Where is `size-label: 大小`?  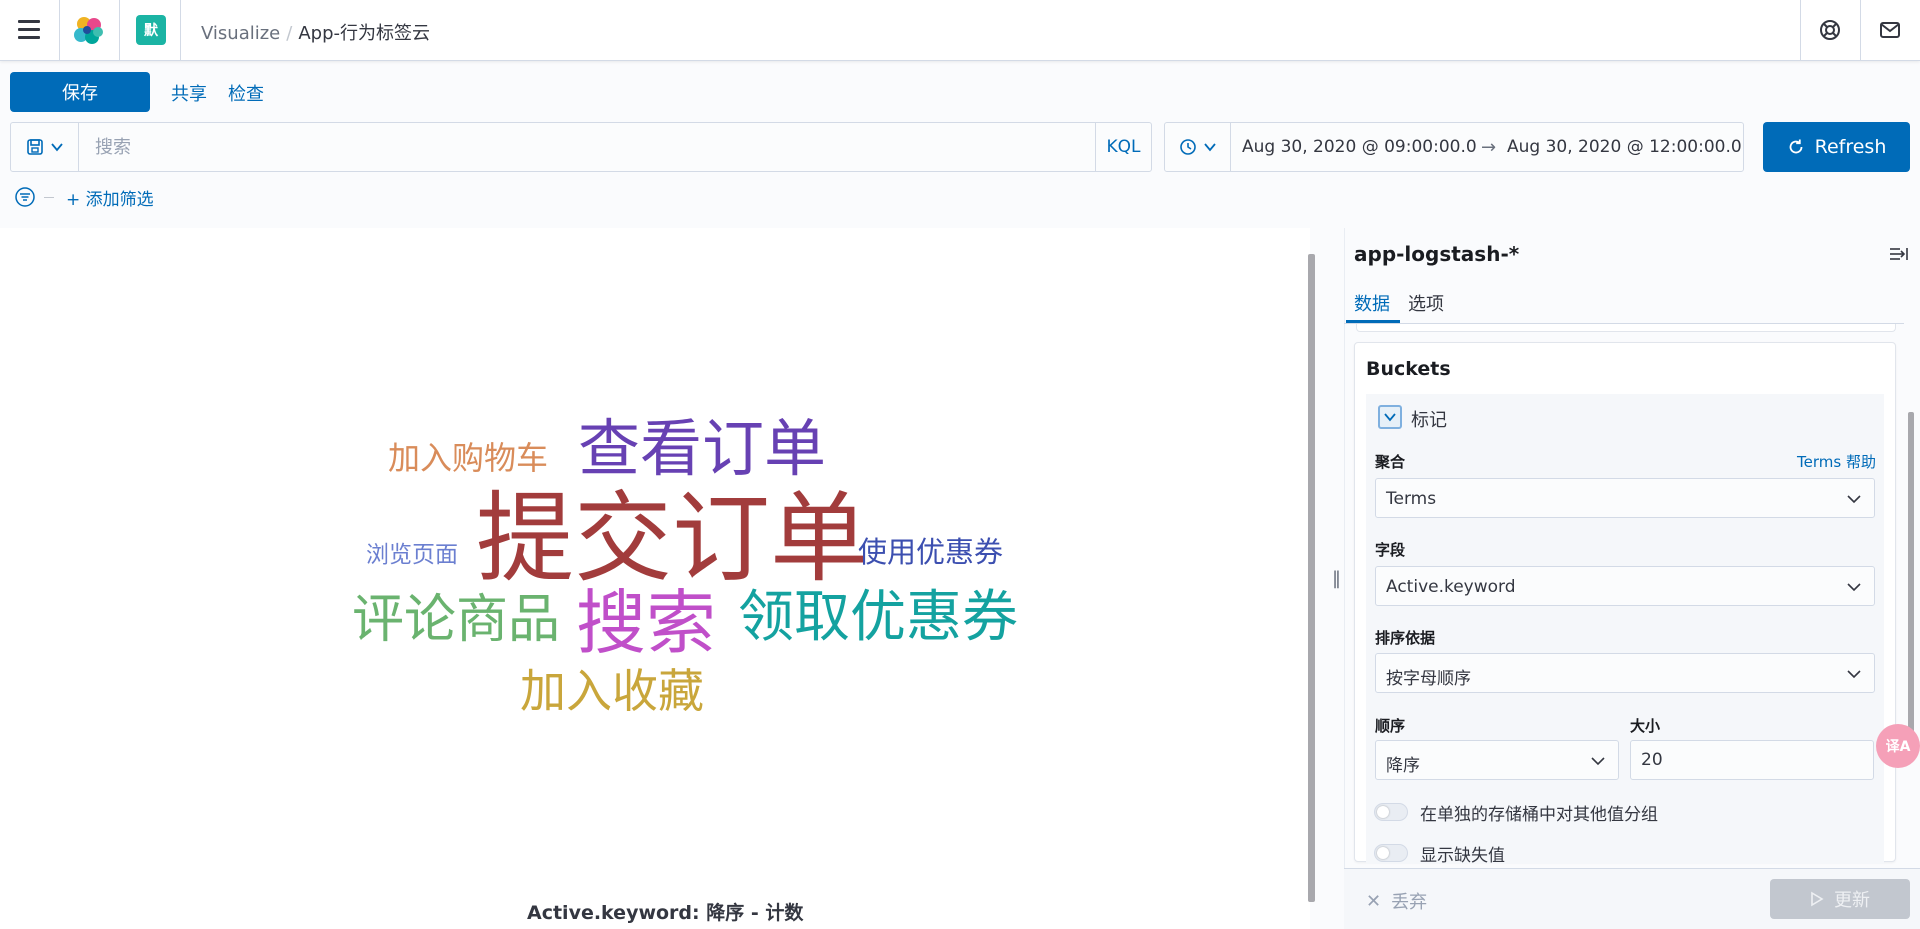
size-label: 大小 is located at coordinates (1645, 726).